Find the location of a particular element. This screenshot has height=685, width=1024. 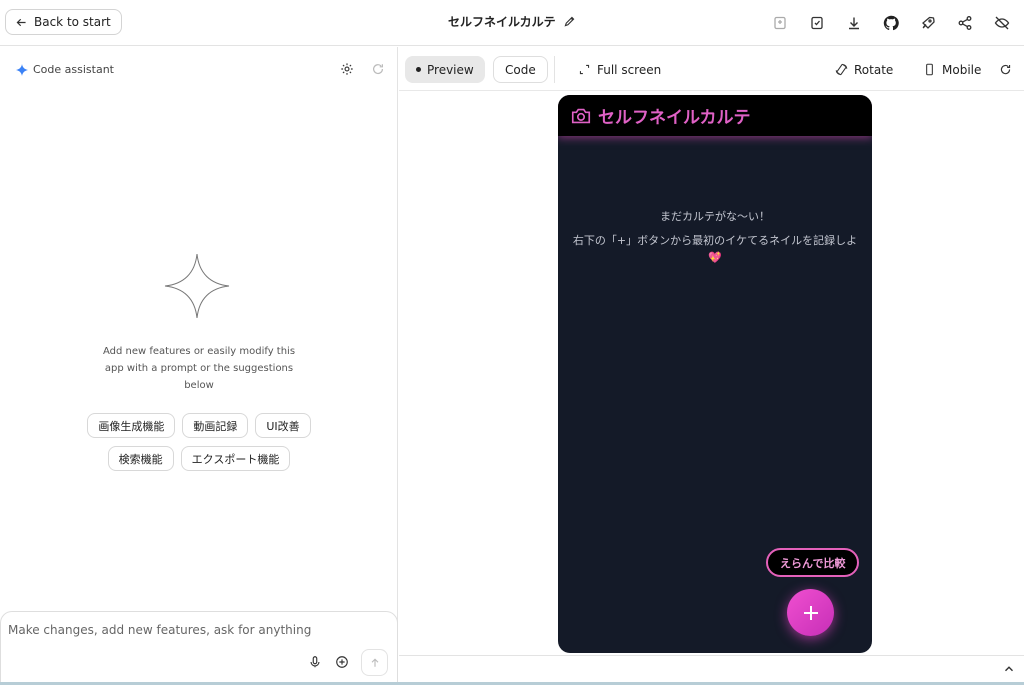

camera-icon is located at coordinates (581, 115).